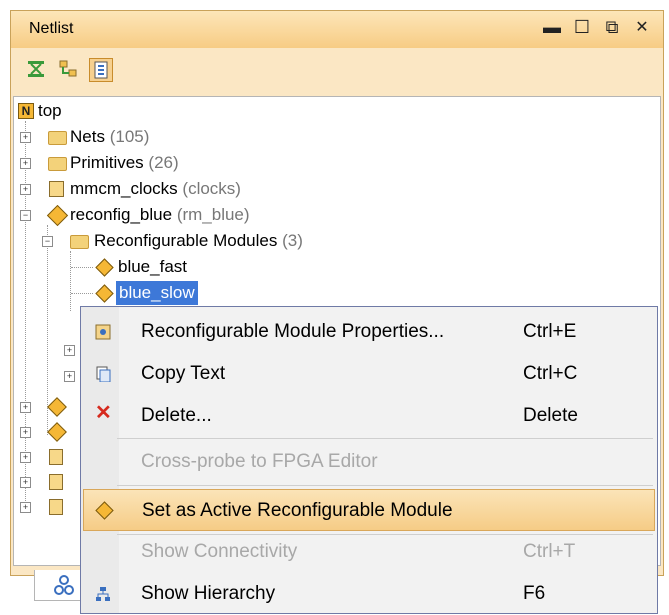  I want to click on tree-item-primitives: + Primitives (26), so click(170, 163).